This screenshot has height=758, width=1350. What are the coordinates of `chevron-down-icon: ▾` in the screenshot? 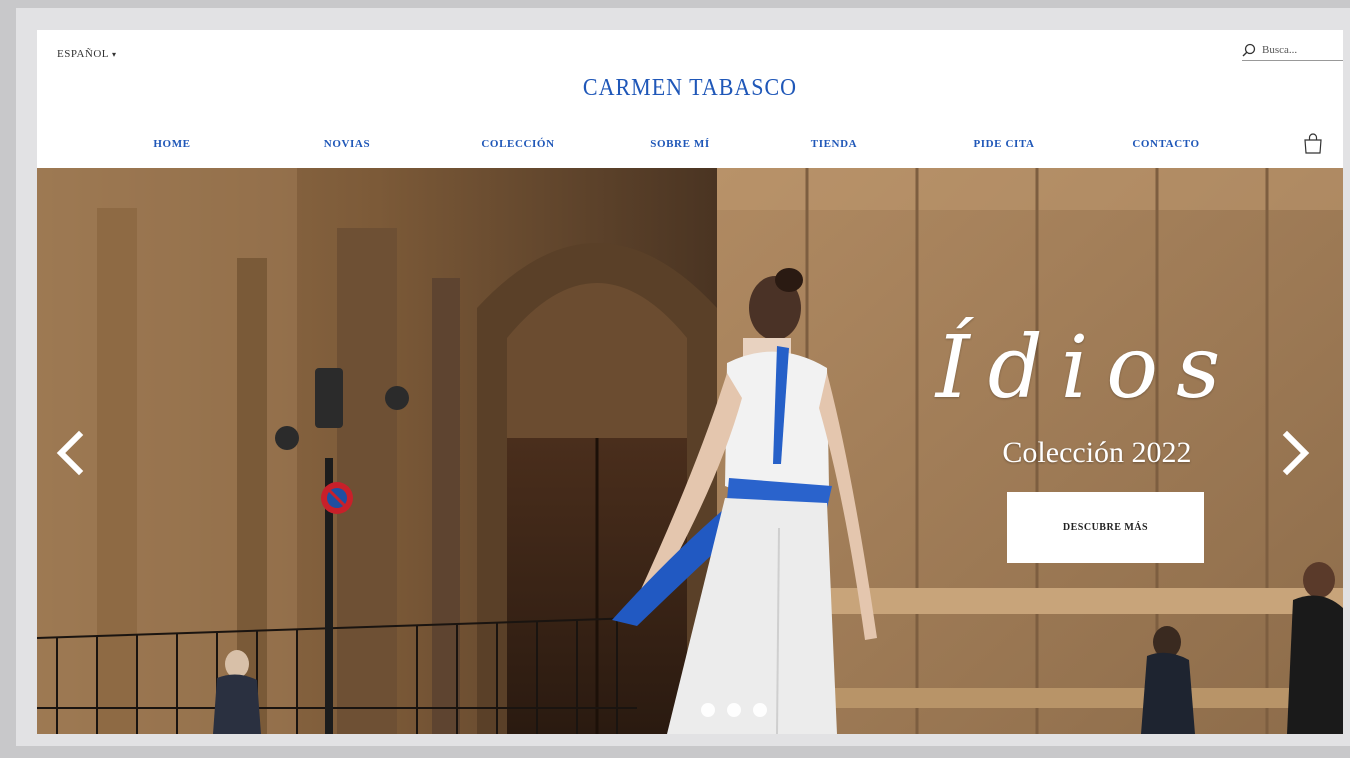 It's located at (114, 54).